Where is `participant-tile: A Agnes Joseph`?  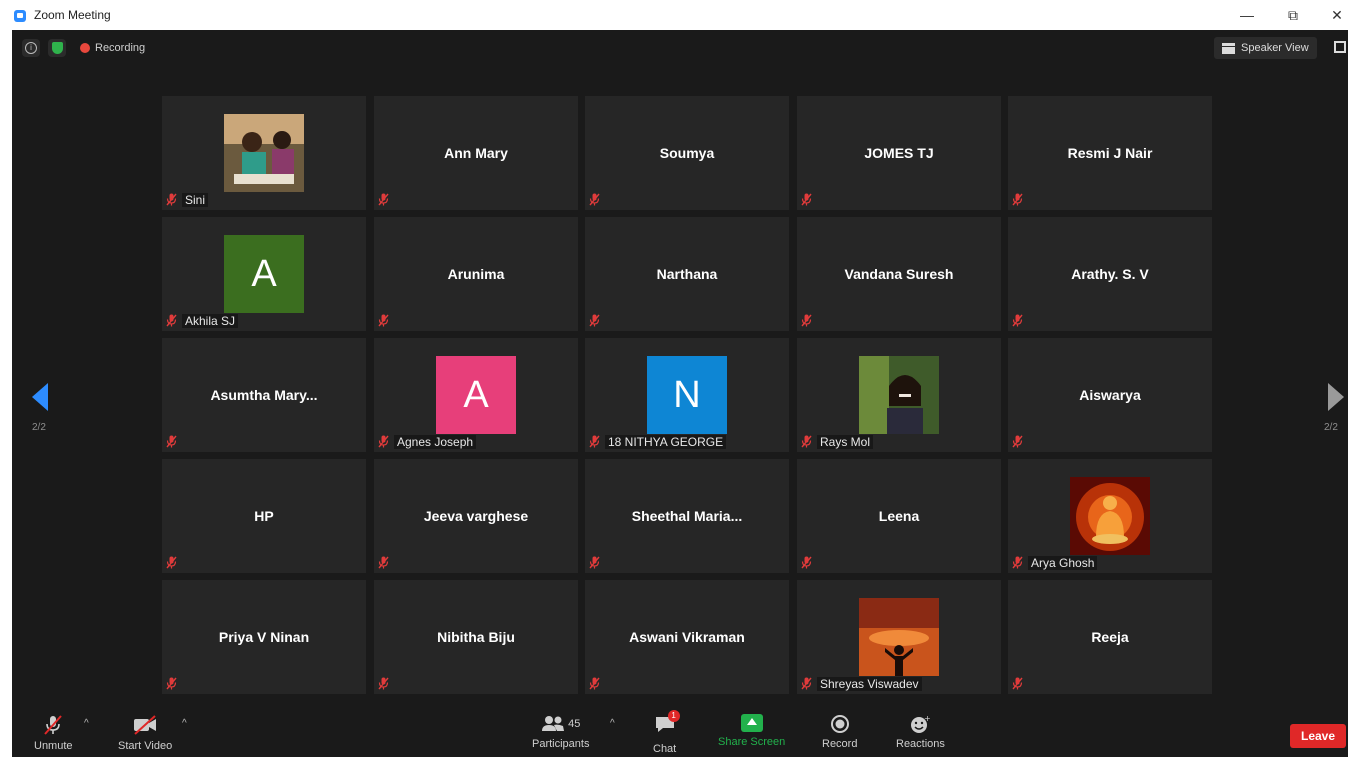
participant-tile: A Agnes Joseph is located at coordinates (476, 395).